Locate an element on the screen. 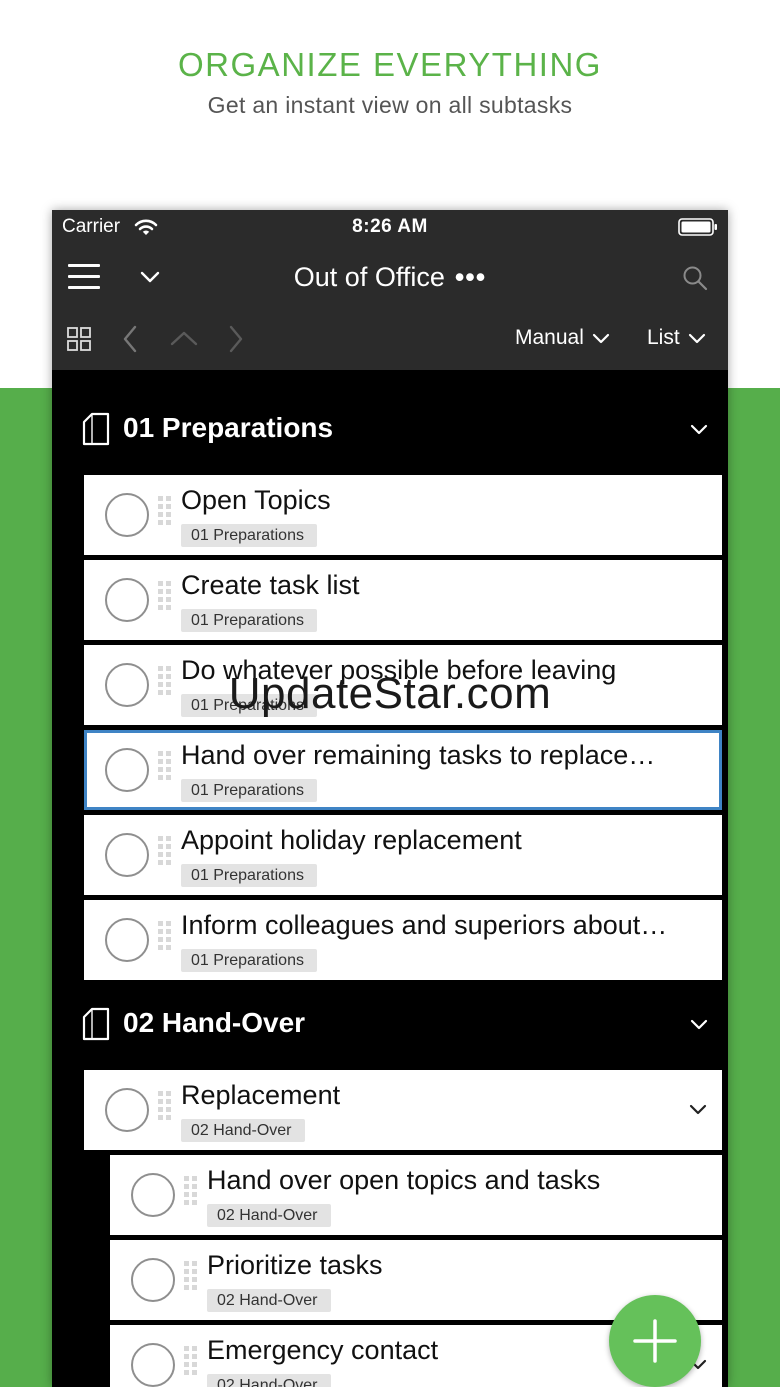 The height and width of the screenshot is (1387, 780). task-title: Prioritize tasks is located at coordinates (295, 1265).